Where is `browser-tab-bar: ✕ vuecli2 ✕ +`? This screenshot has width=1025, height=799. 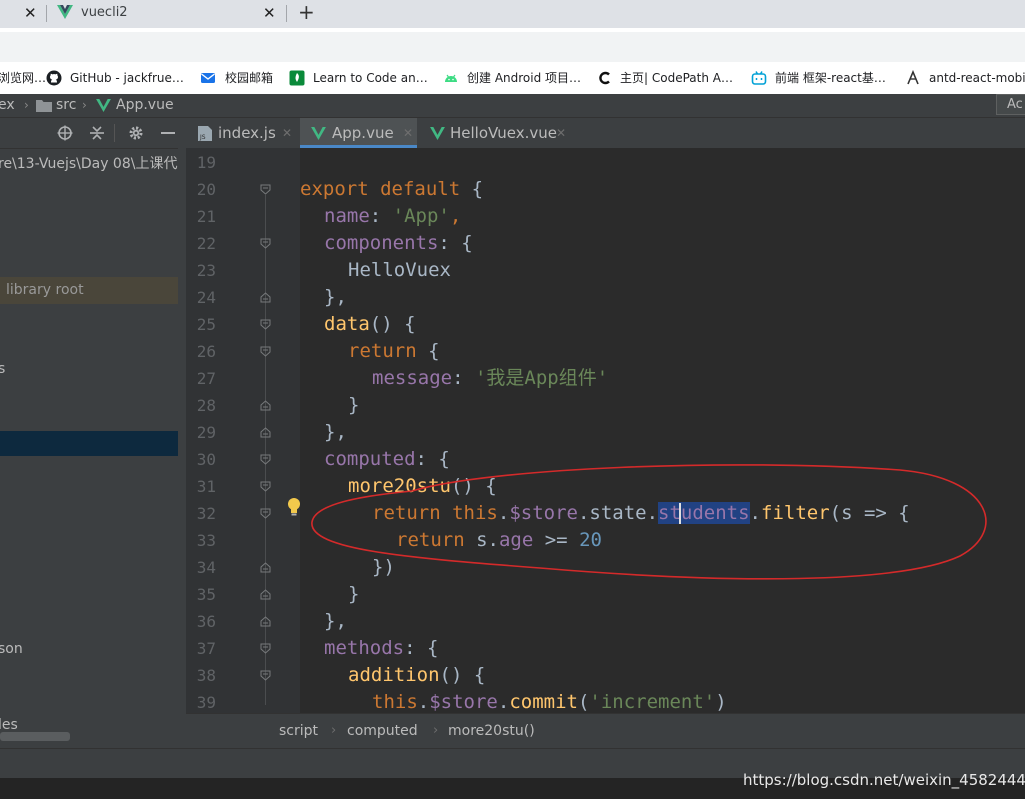
browser-tab-bar: ✕ vuecli2 ✕ + is located at coordinates (512, 14).